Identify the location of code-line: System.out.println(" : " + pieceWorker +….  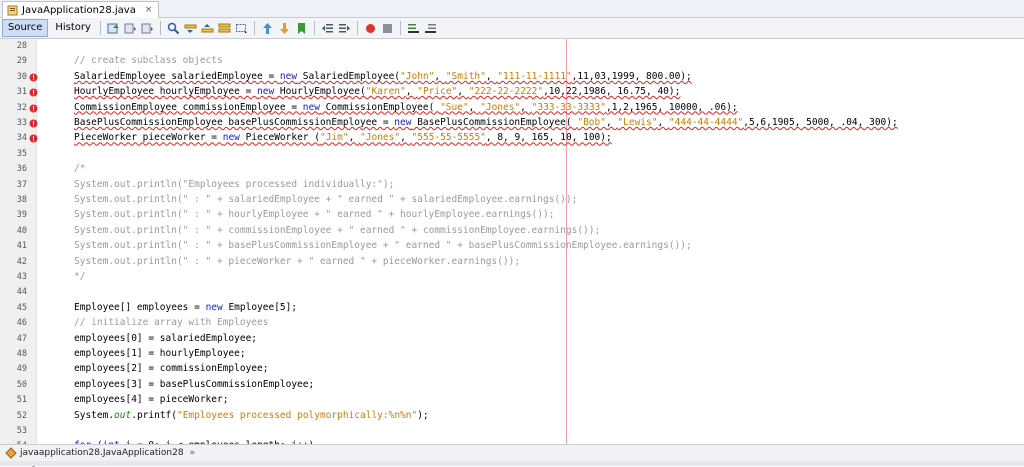
(297, 261).